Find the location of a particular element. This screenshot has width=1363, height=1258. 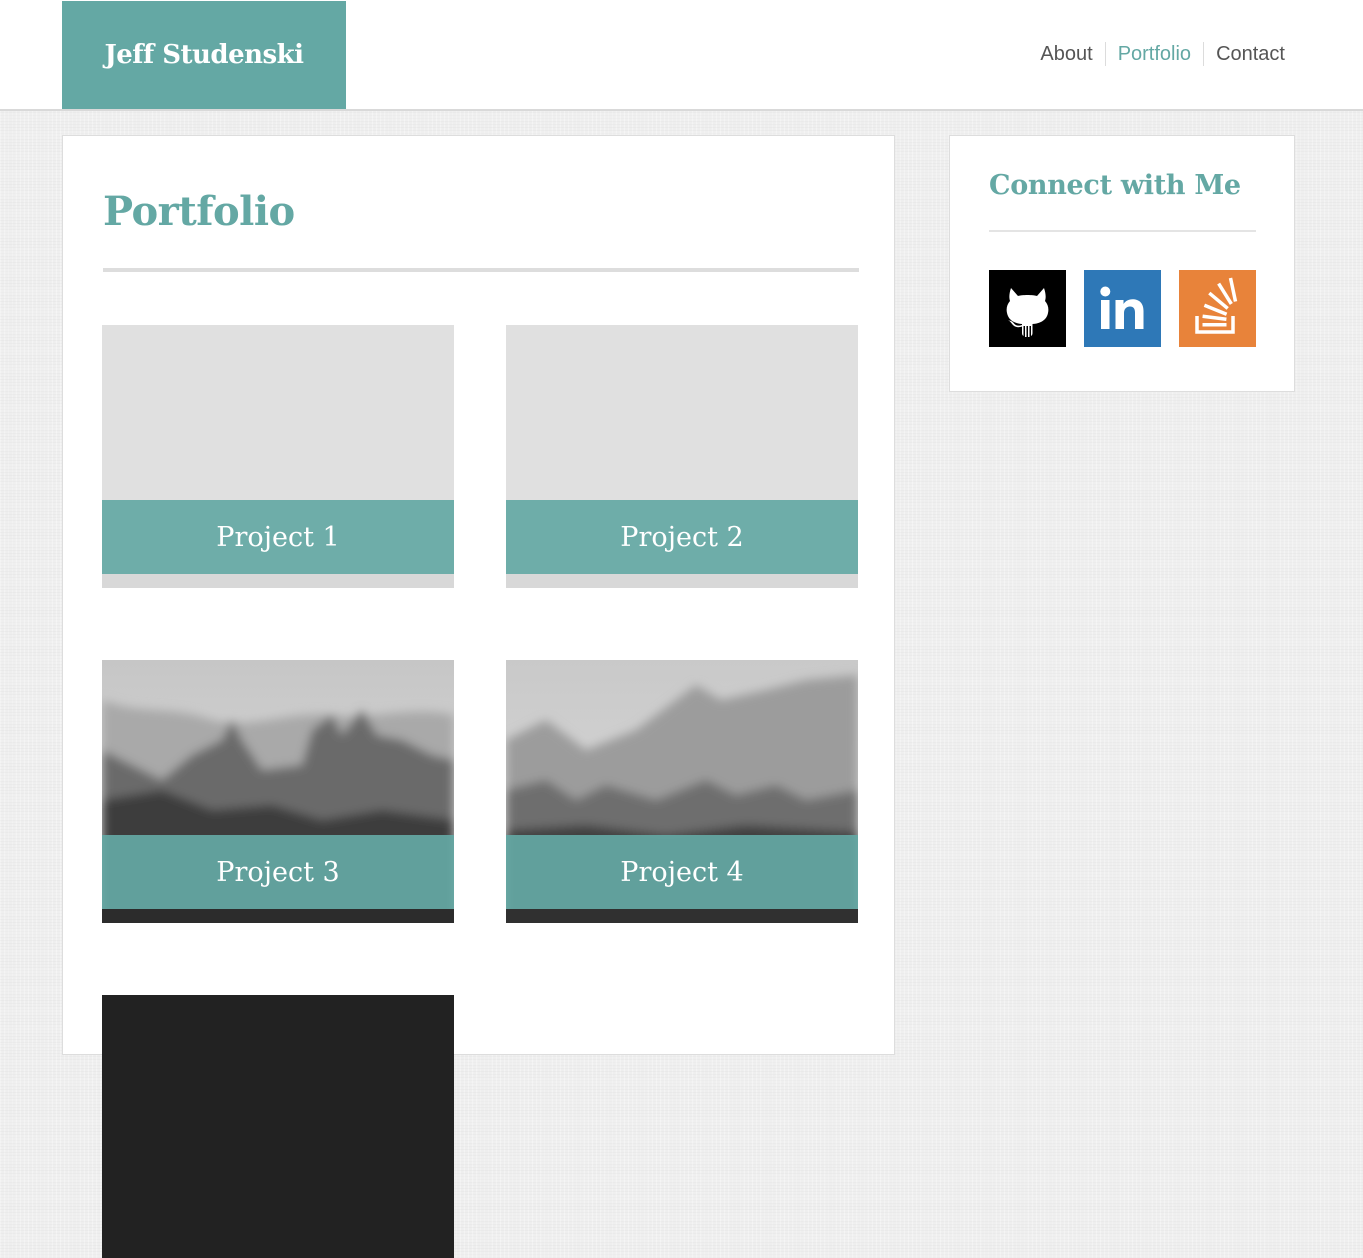

stackoverflow-link is located at coordinates (1217, 308).